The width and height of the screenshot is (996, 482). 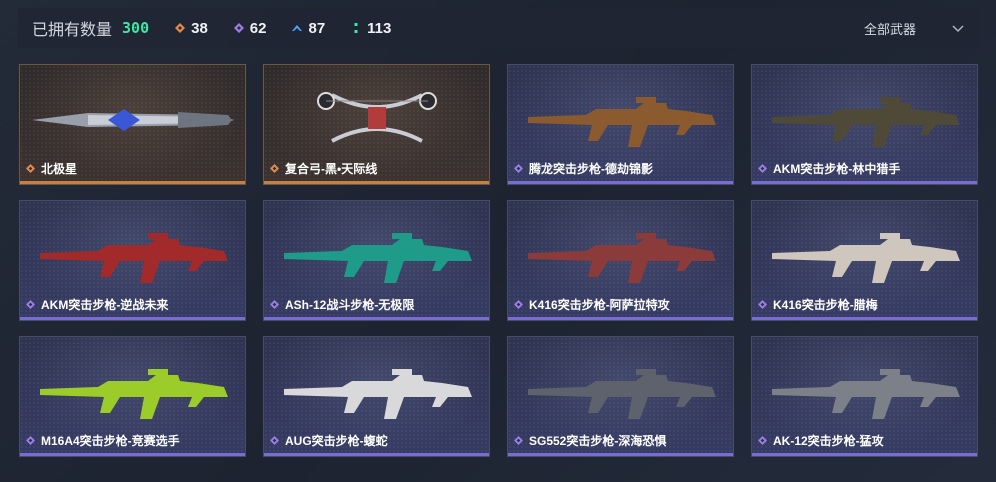 What do you see at coordinates (308, 28) in the screenshot?
I see `rarity-blue-count: 87` at bounding box center [308, 28].